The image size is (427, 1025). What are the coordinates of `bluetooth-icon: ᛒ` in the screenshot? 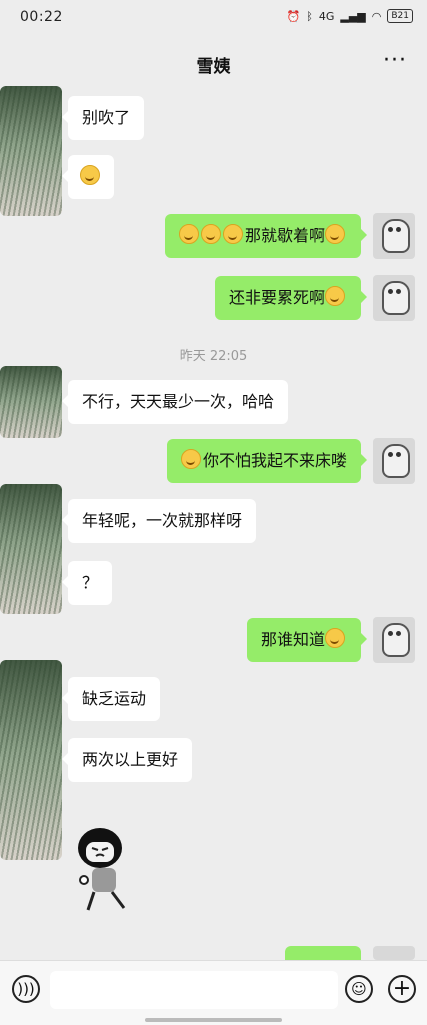 It's located at (309, 16).